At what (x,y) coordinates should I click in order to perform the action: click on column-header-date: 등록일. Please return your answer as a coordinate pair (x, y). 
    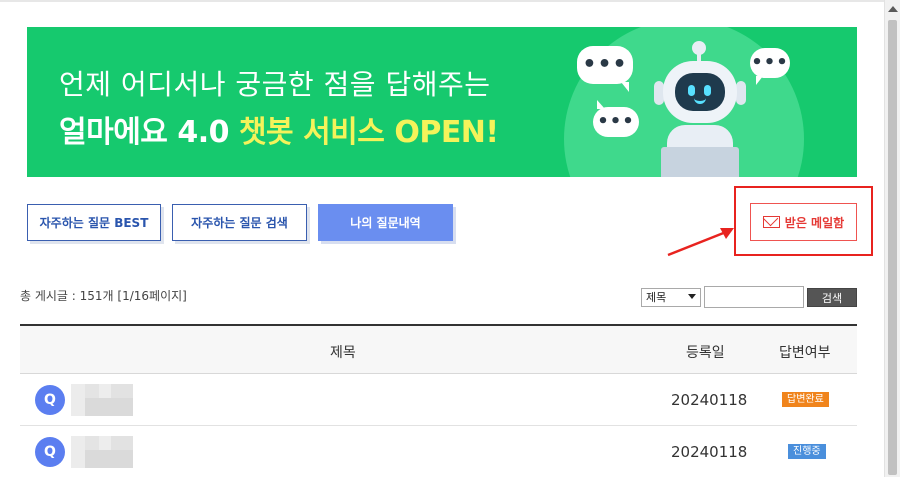
    Looking at the image, I should click on (705, 353).